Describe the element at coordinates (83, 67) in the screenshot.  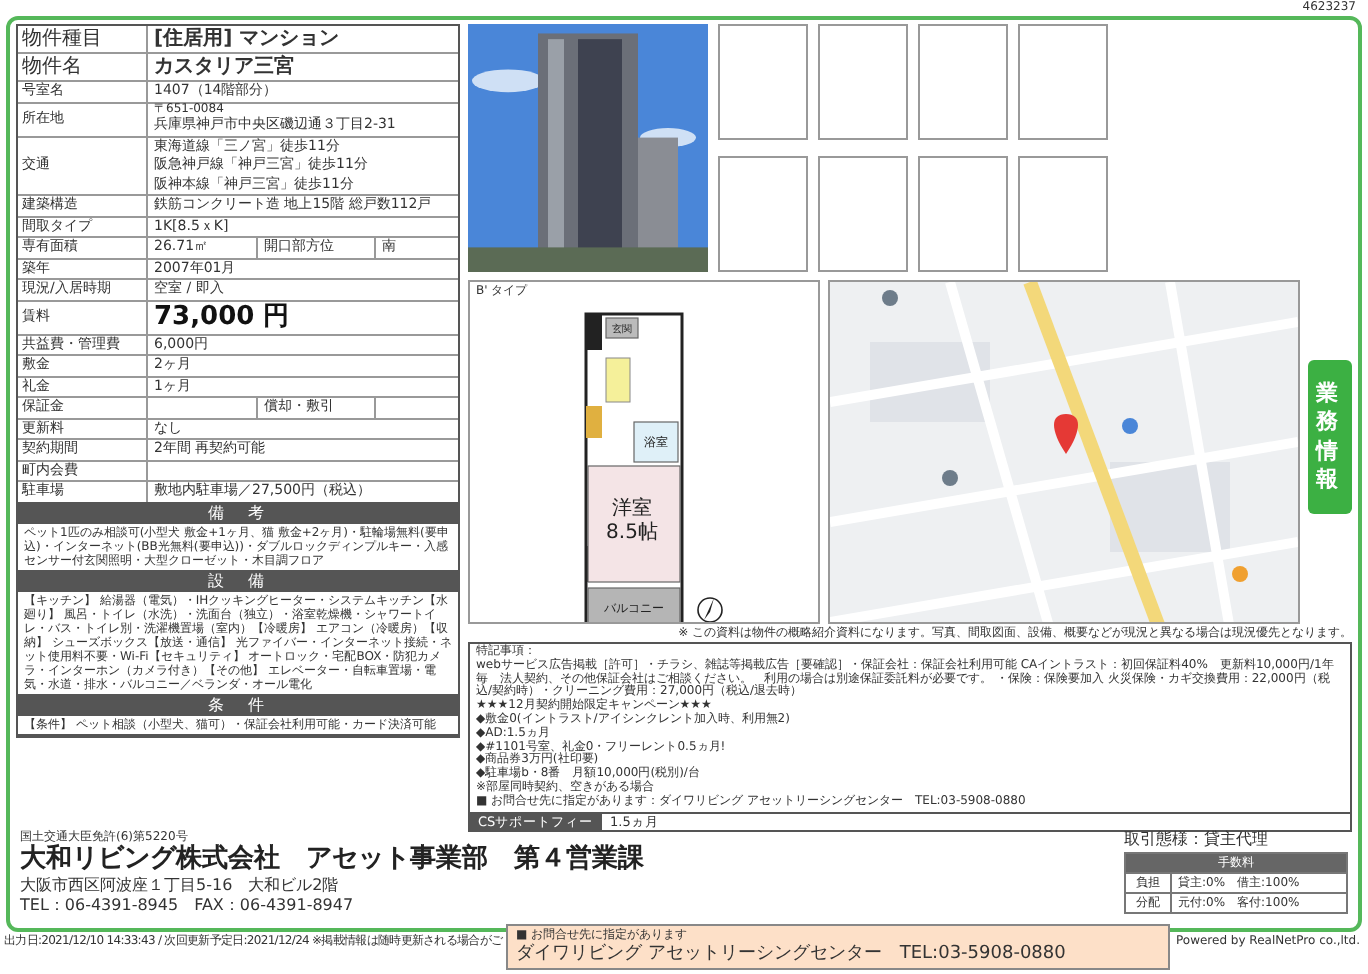
I see `row-label: 物件名` at that location.